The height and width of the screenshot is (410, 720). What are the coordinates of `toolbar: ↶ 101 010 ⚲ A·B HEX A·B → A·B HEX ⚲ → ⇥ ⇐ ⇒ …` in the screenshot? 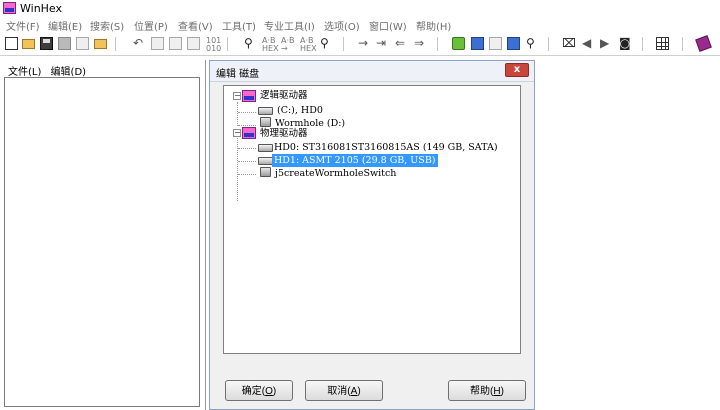 It's located at (360, 44).